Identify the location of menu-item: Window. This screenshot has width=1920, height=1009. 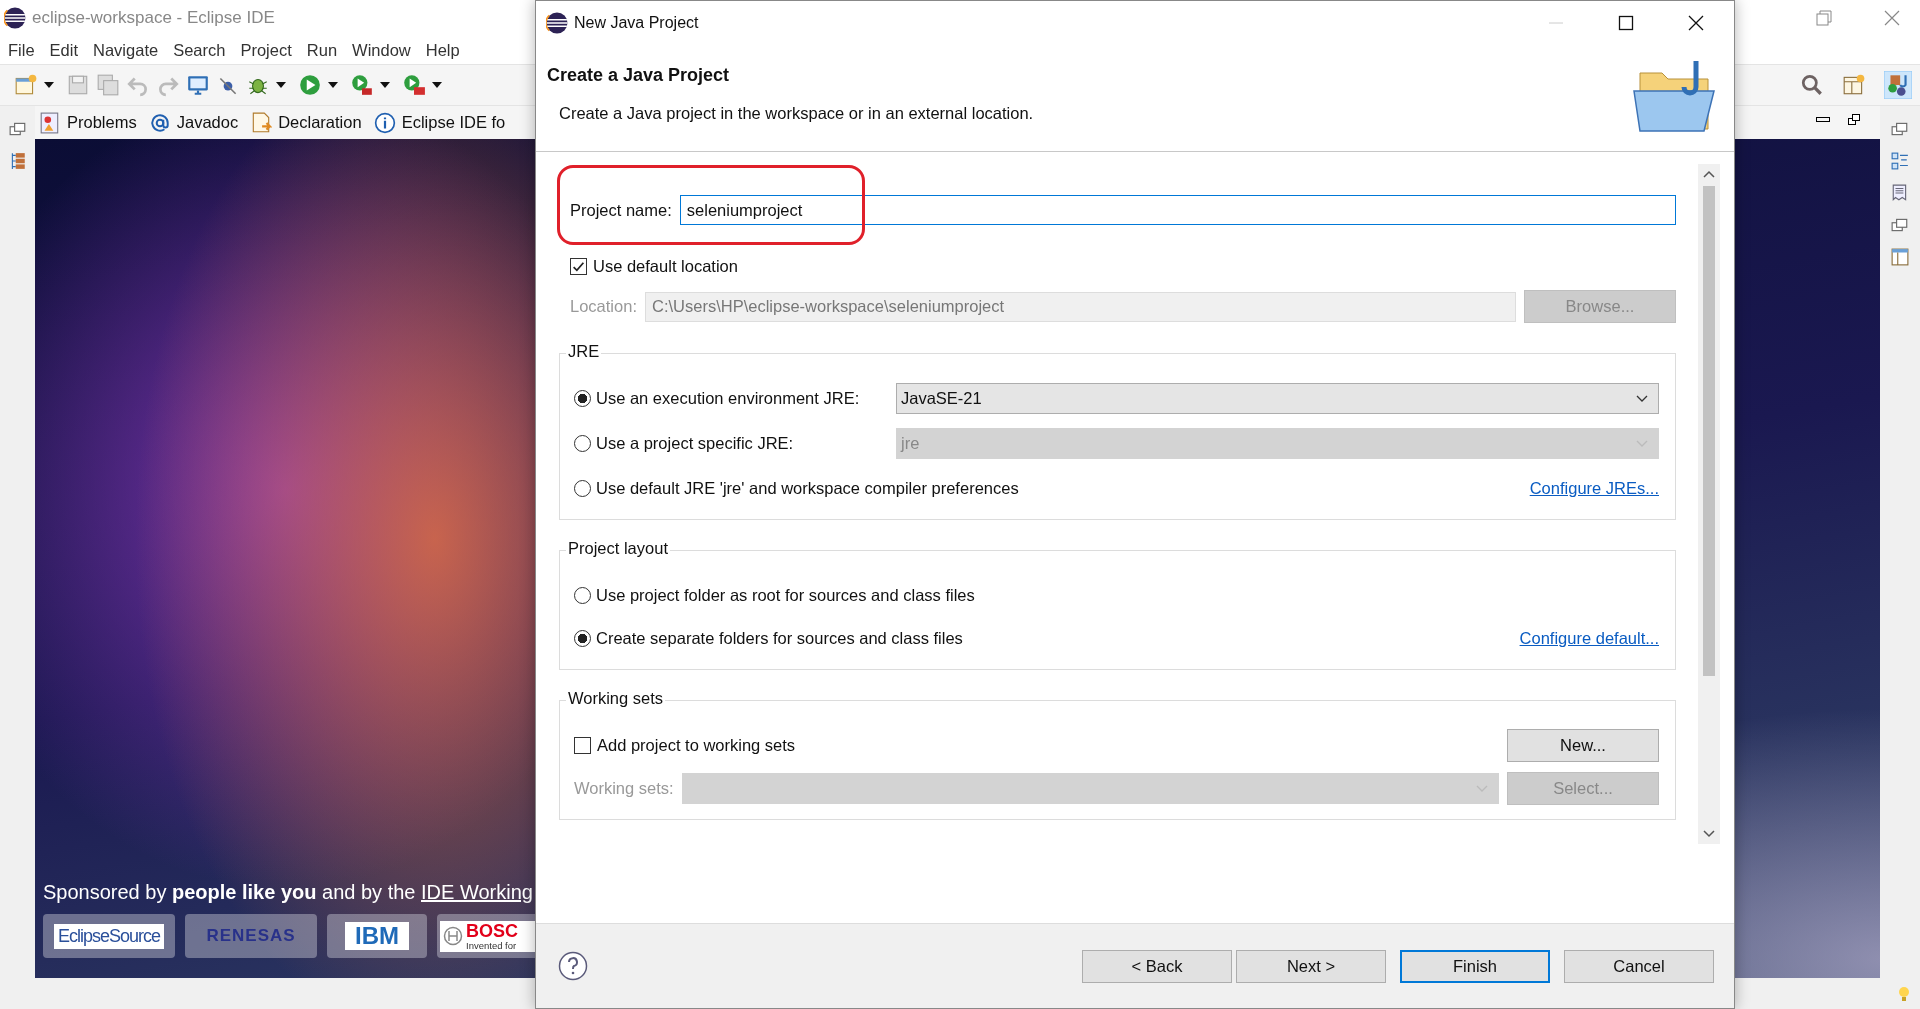
(381, 50).